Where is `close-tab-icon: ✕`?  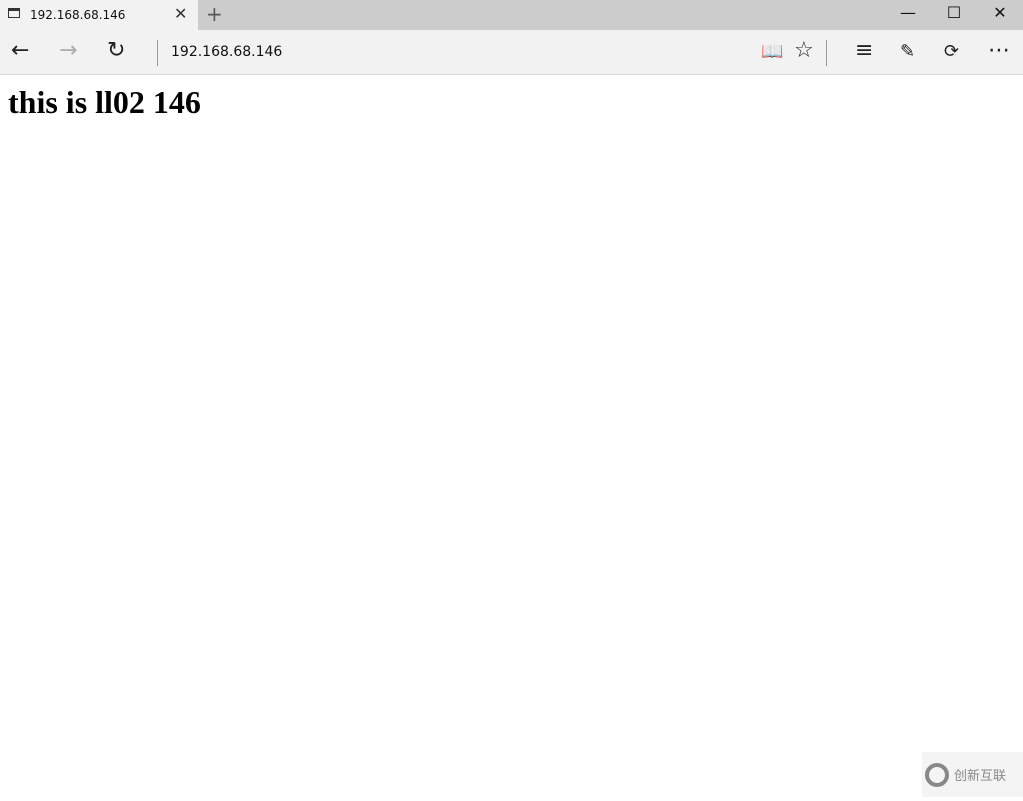 close-tab-icon: ✕ is located at coordinates (180, 13).